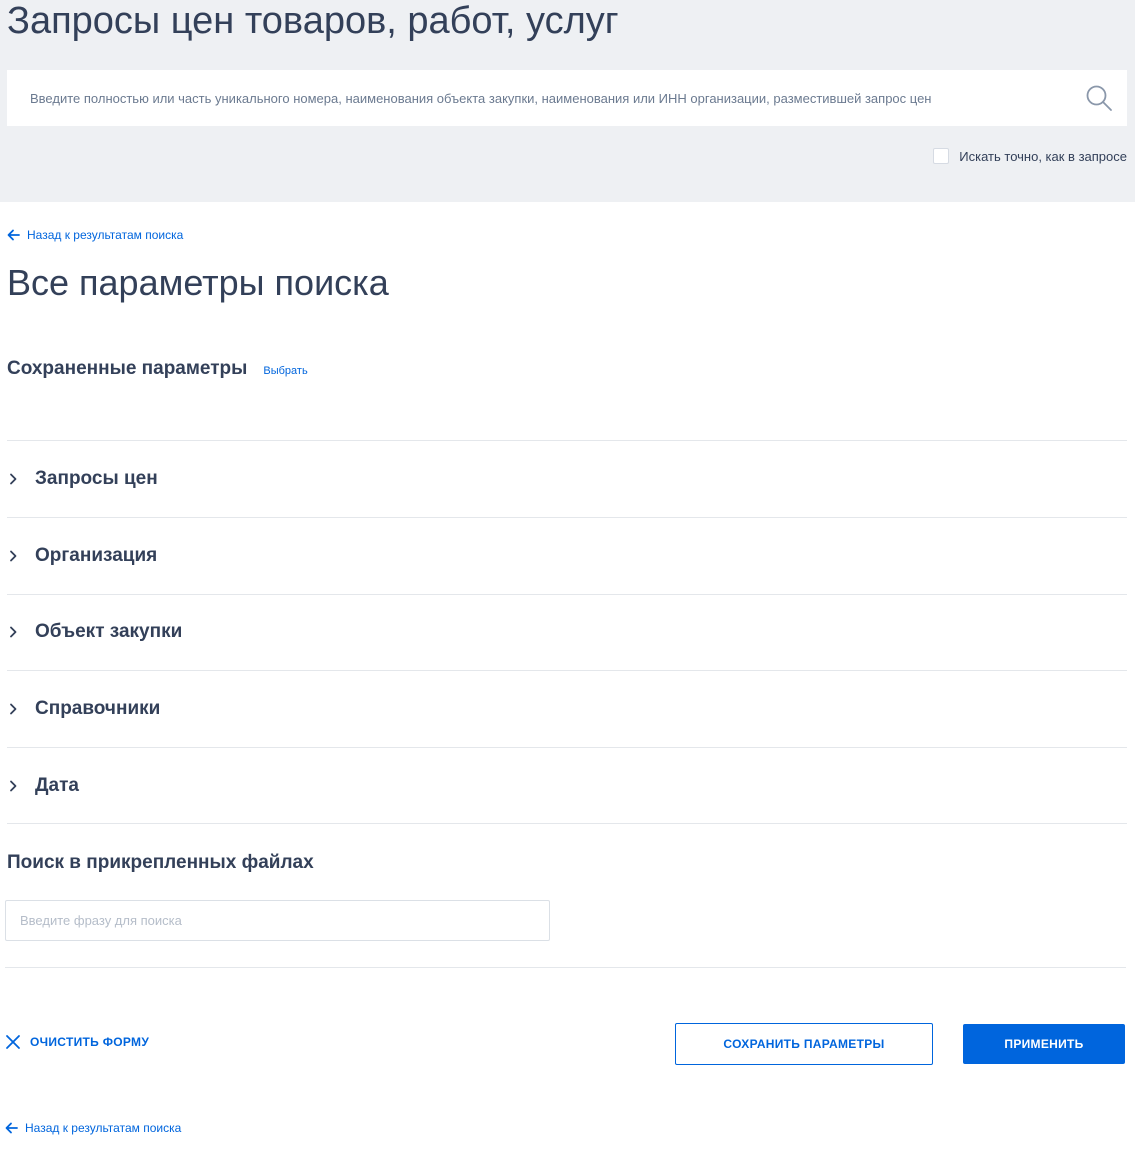  I want to click on accordion-label: Дата, so click(57, 785).